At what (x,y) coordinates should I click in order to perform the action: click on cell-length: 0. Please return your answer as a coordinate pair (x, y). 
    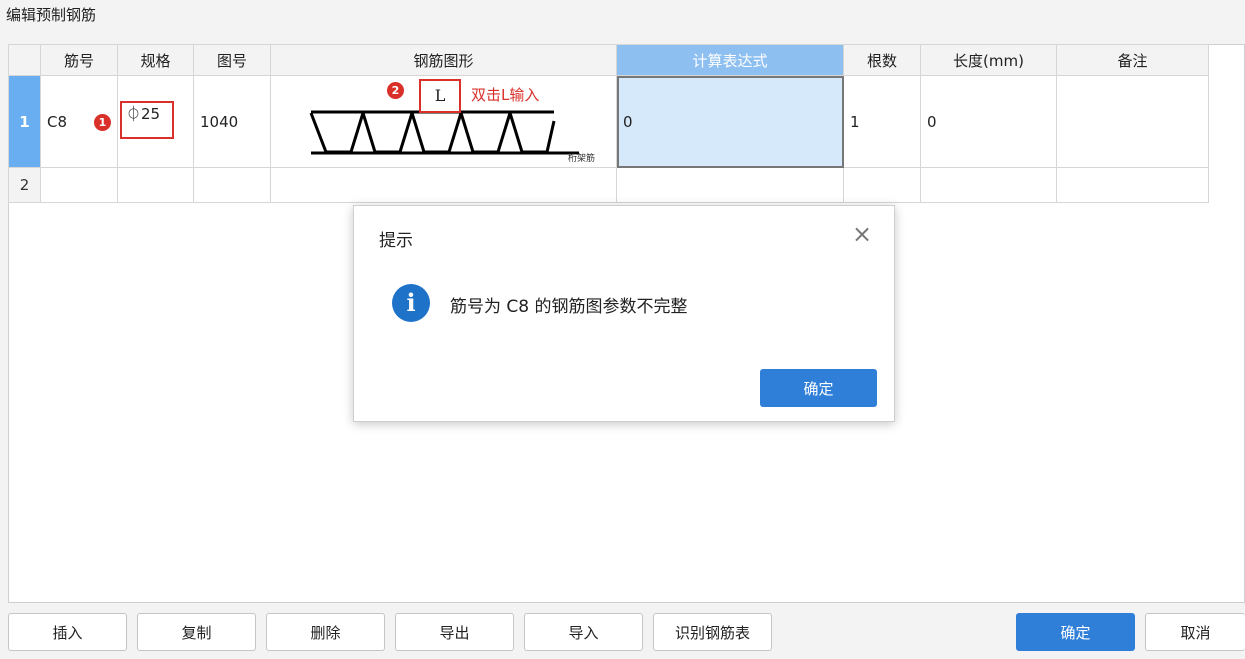
    Looking at the image, I should click on (988, 121).